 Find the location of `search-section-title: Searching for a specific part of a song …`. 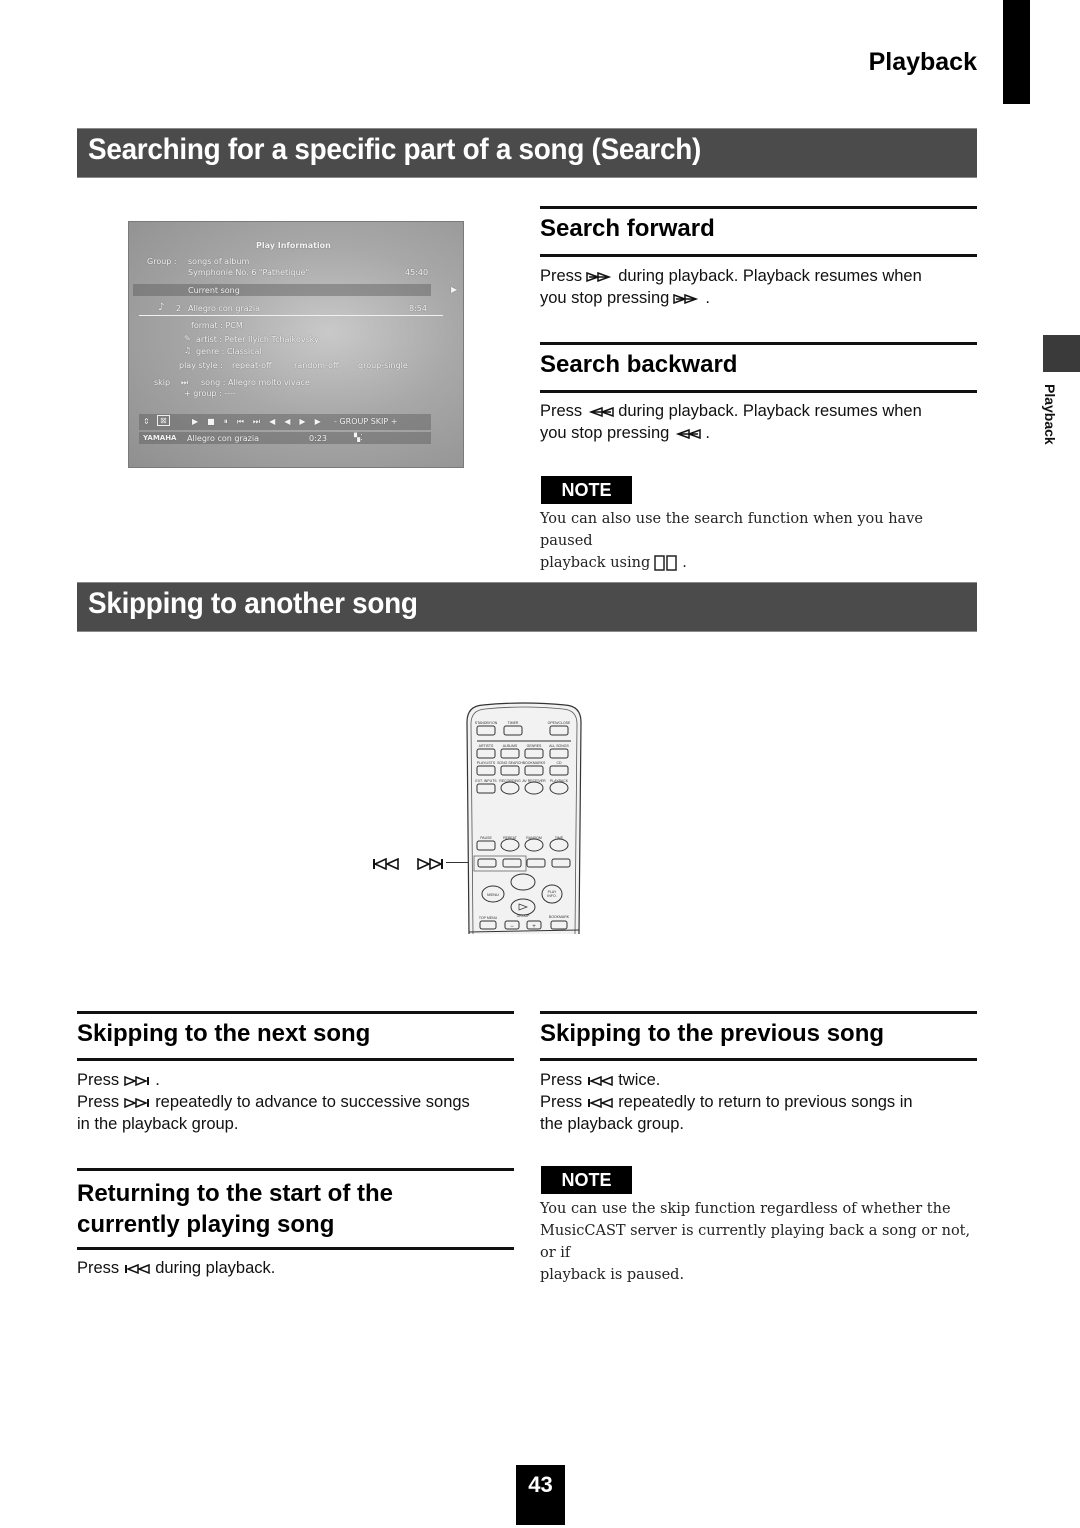

search-section-title: Searching for a specific part of a song … is located at coordinates (394, 149).